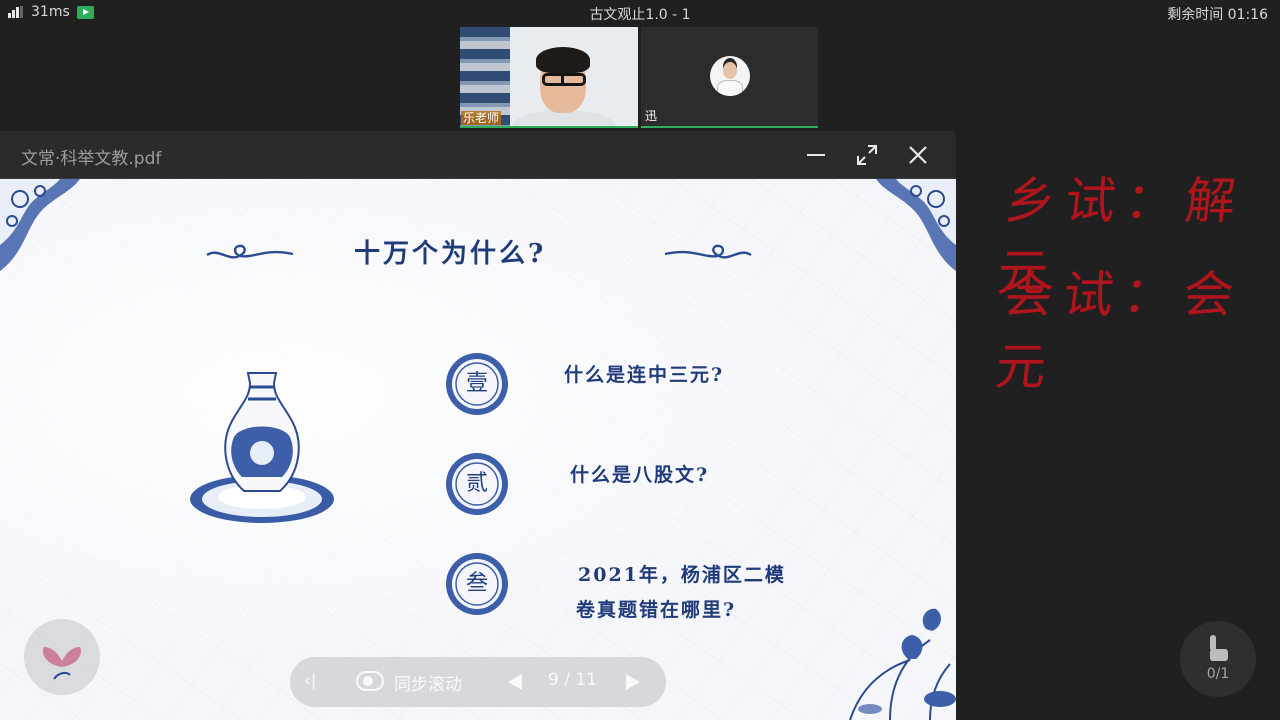 Image resolution: width=1280 pixels, height=720 pixels. What do you see at coordinates (478, 155) in the screenshot?
I see `pdf-viewer-header: 文常·科举文教.pdf` at bounding box center [478, 155].